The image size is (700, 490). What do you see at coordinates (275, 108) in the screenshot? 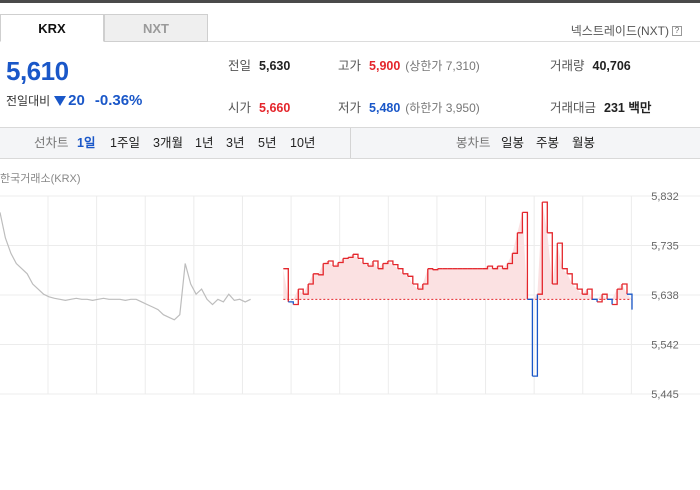
I see `stat-value: 5,660` at bounding box center [275, 108].